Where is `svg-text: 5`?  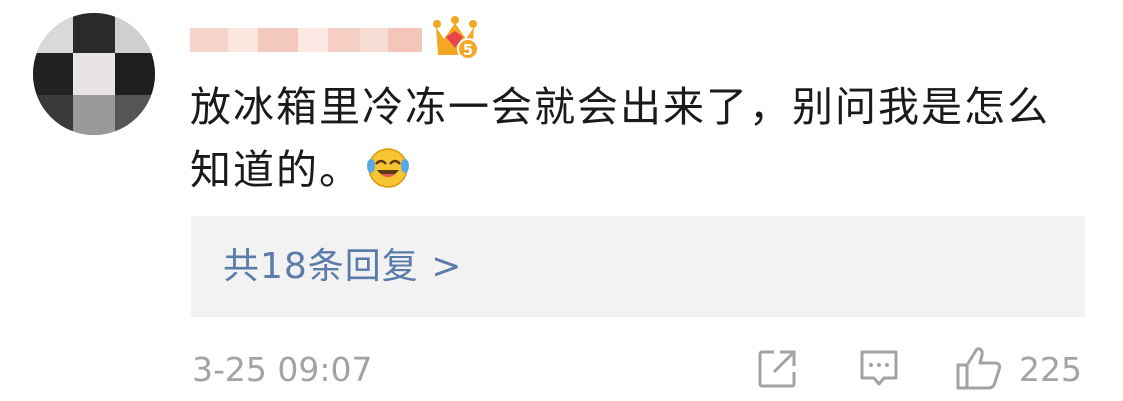
svg-text: 5 is located at coordinates (468, 50).